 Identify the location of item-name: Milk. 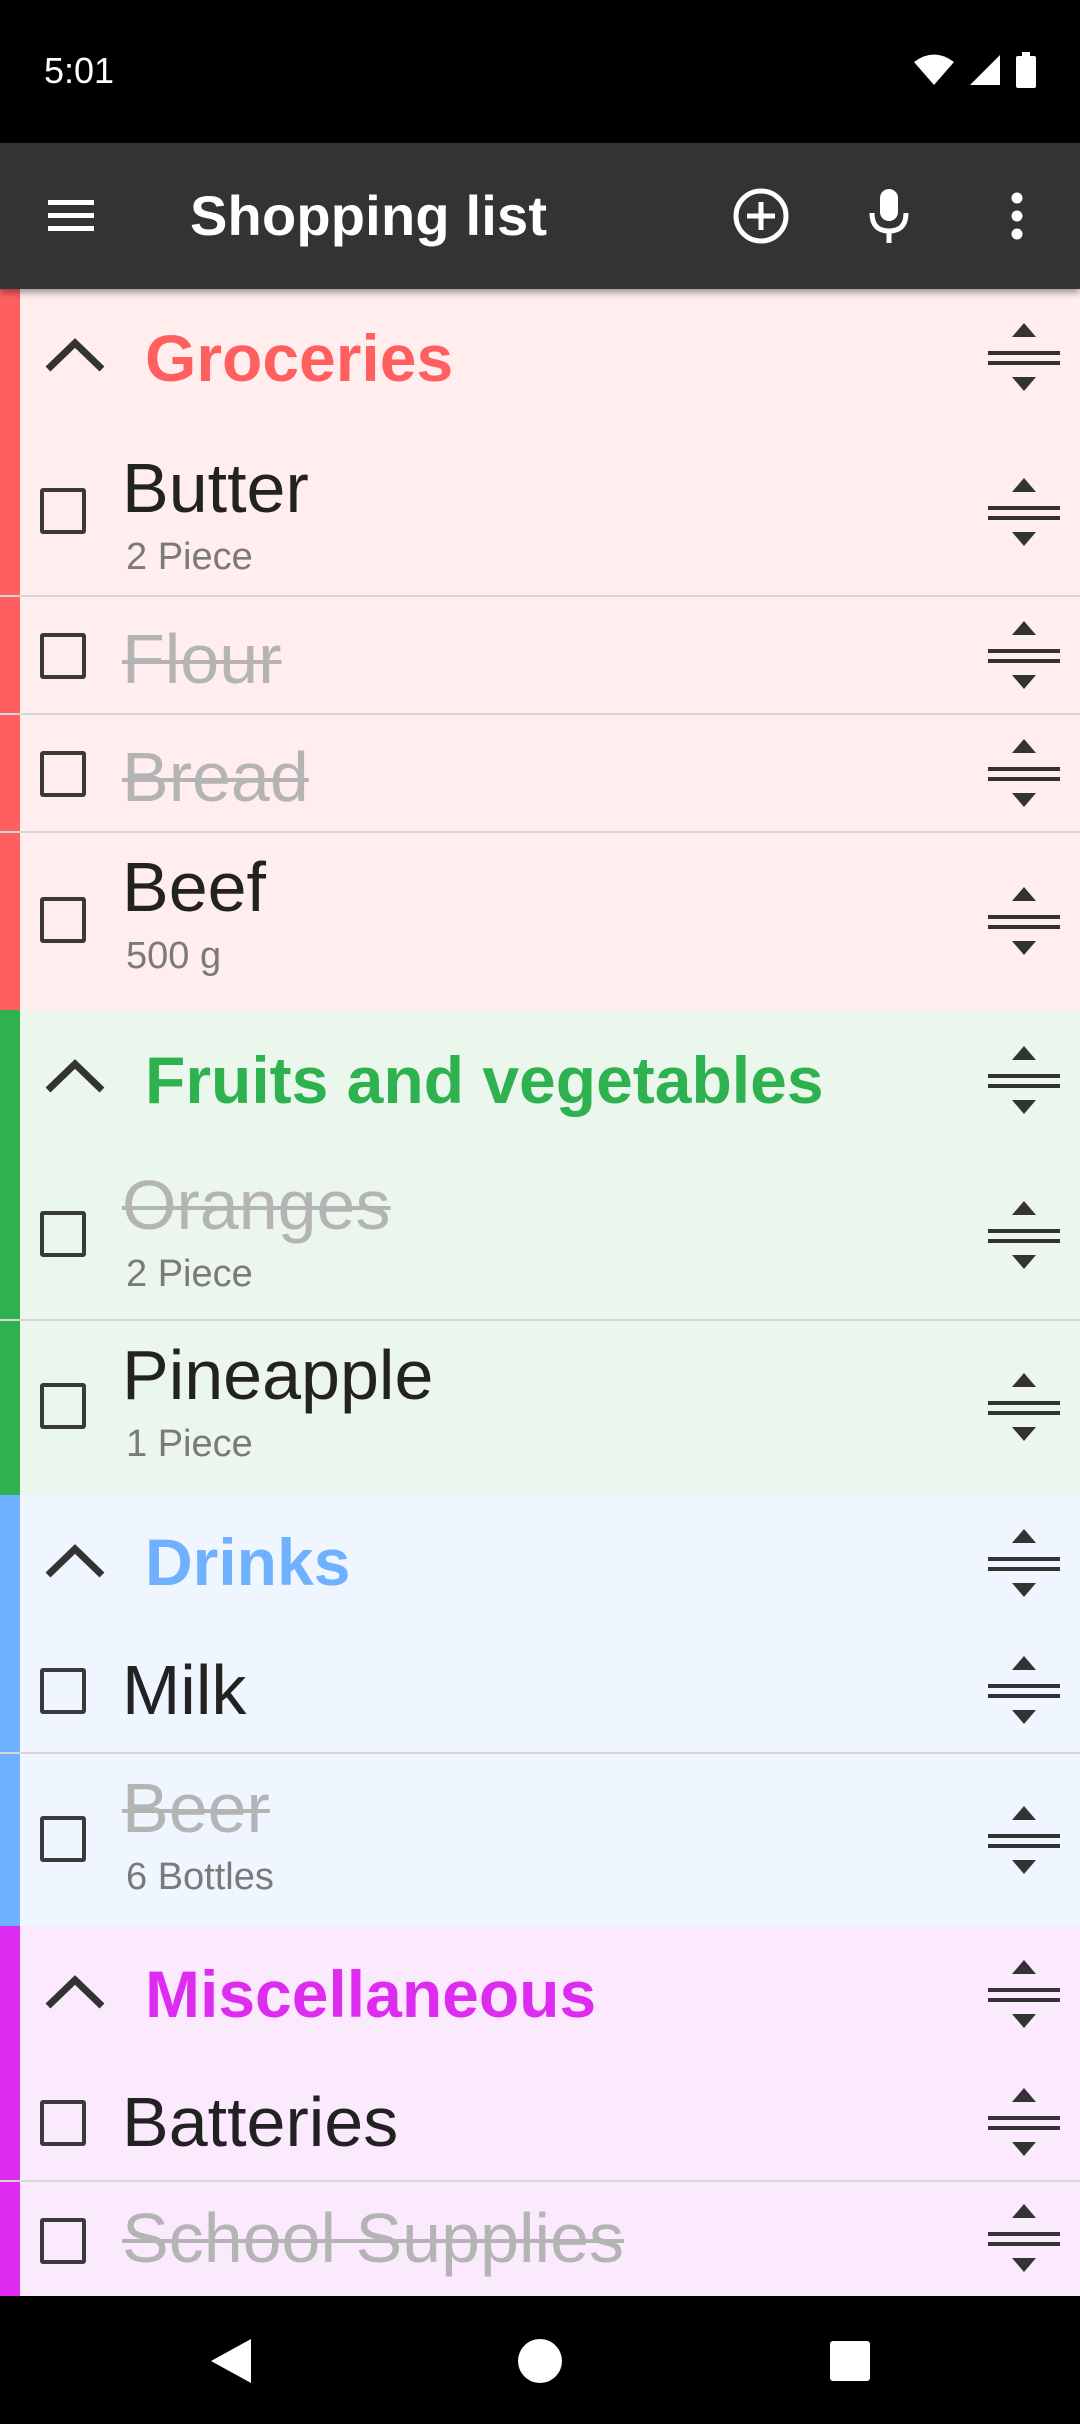
(184, 1690).